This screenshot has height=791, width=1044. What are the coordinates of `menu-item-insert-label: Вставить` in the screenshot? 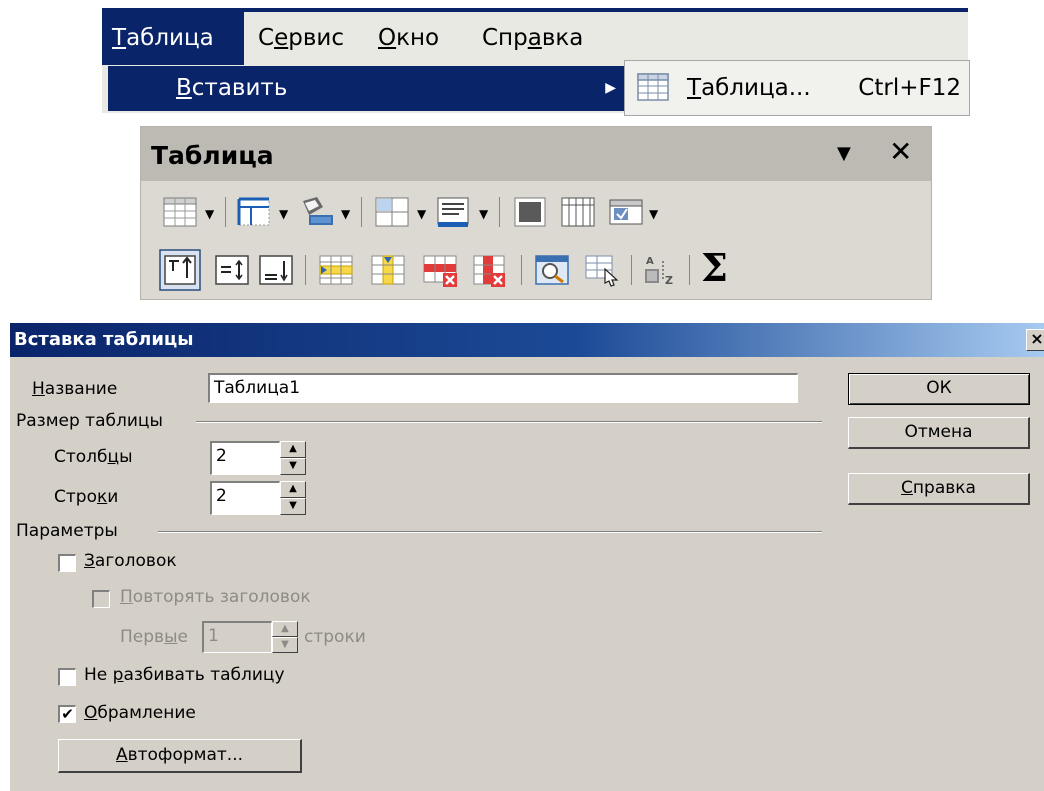 It's located at (232, 88).